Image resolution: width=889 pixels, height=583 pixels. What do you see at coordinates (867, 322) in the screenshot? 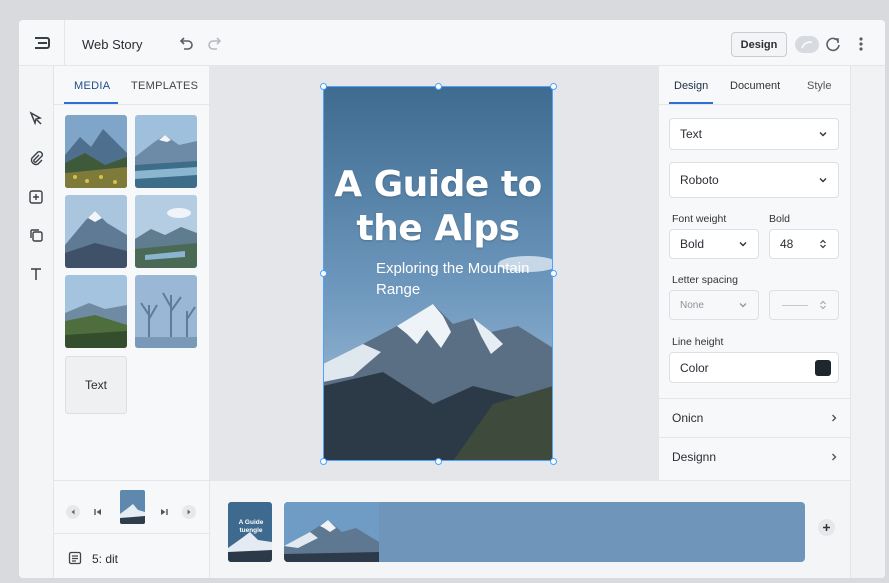
I see `right-gutter` at bounding box center [867, 322].